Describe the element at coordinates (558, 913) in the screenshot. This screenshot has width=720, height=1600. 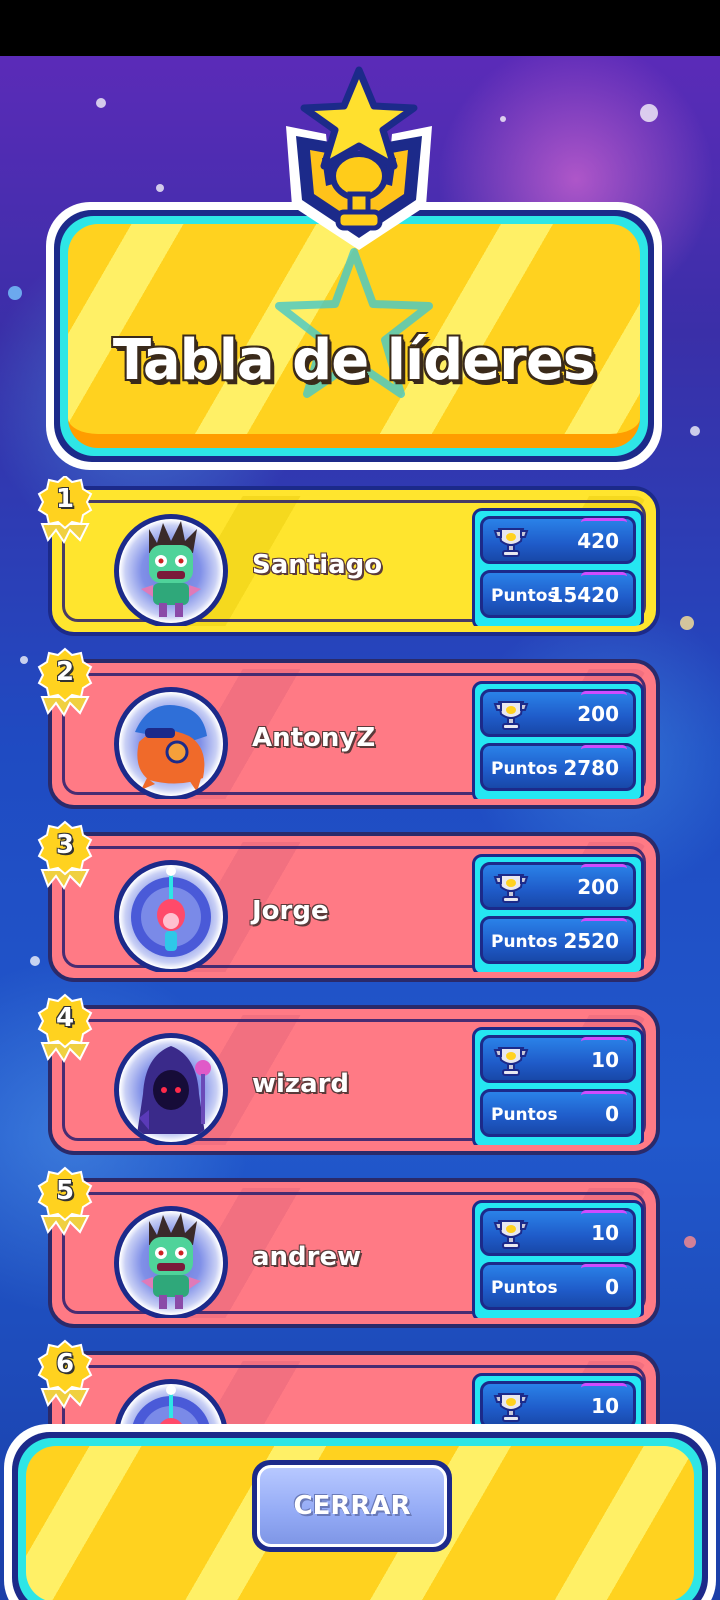
I see `player-stats: 200 Puntos 2520` at that location.